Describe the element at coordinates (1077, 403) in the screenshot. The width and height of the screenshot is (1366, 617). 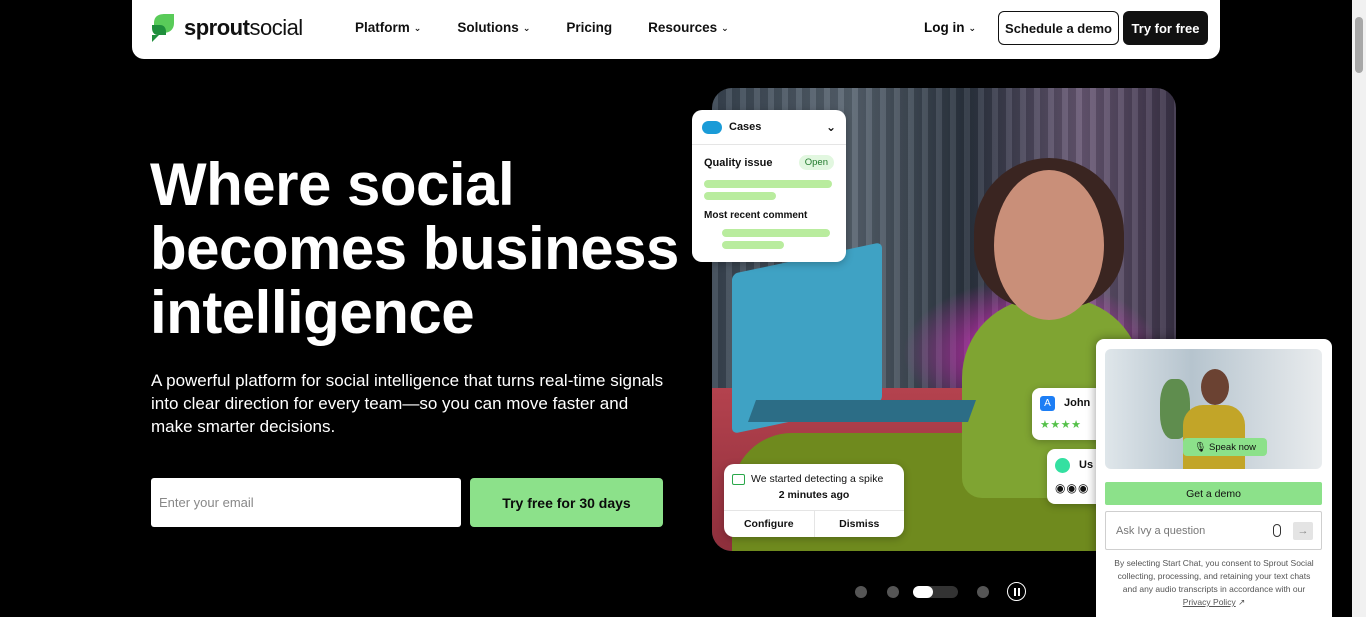
I see `reviewer-name: John` at that location.